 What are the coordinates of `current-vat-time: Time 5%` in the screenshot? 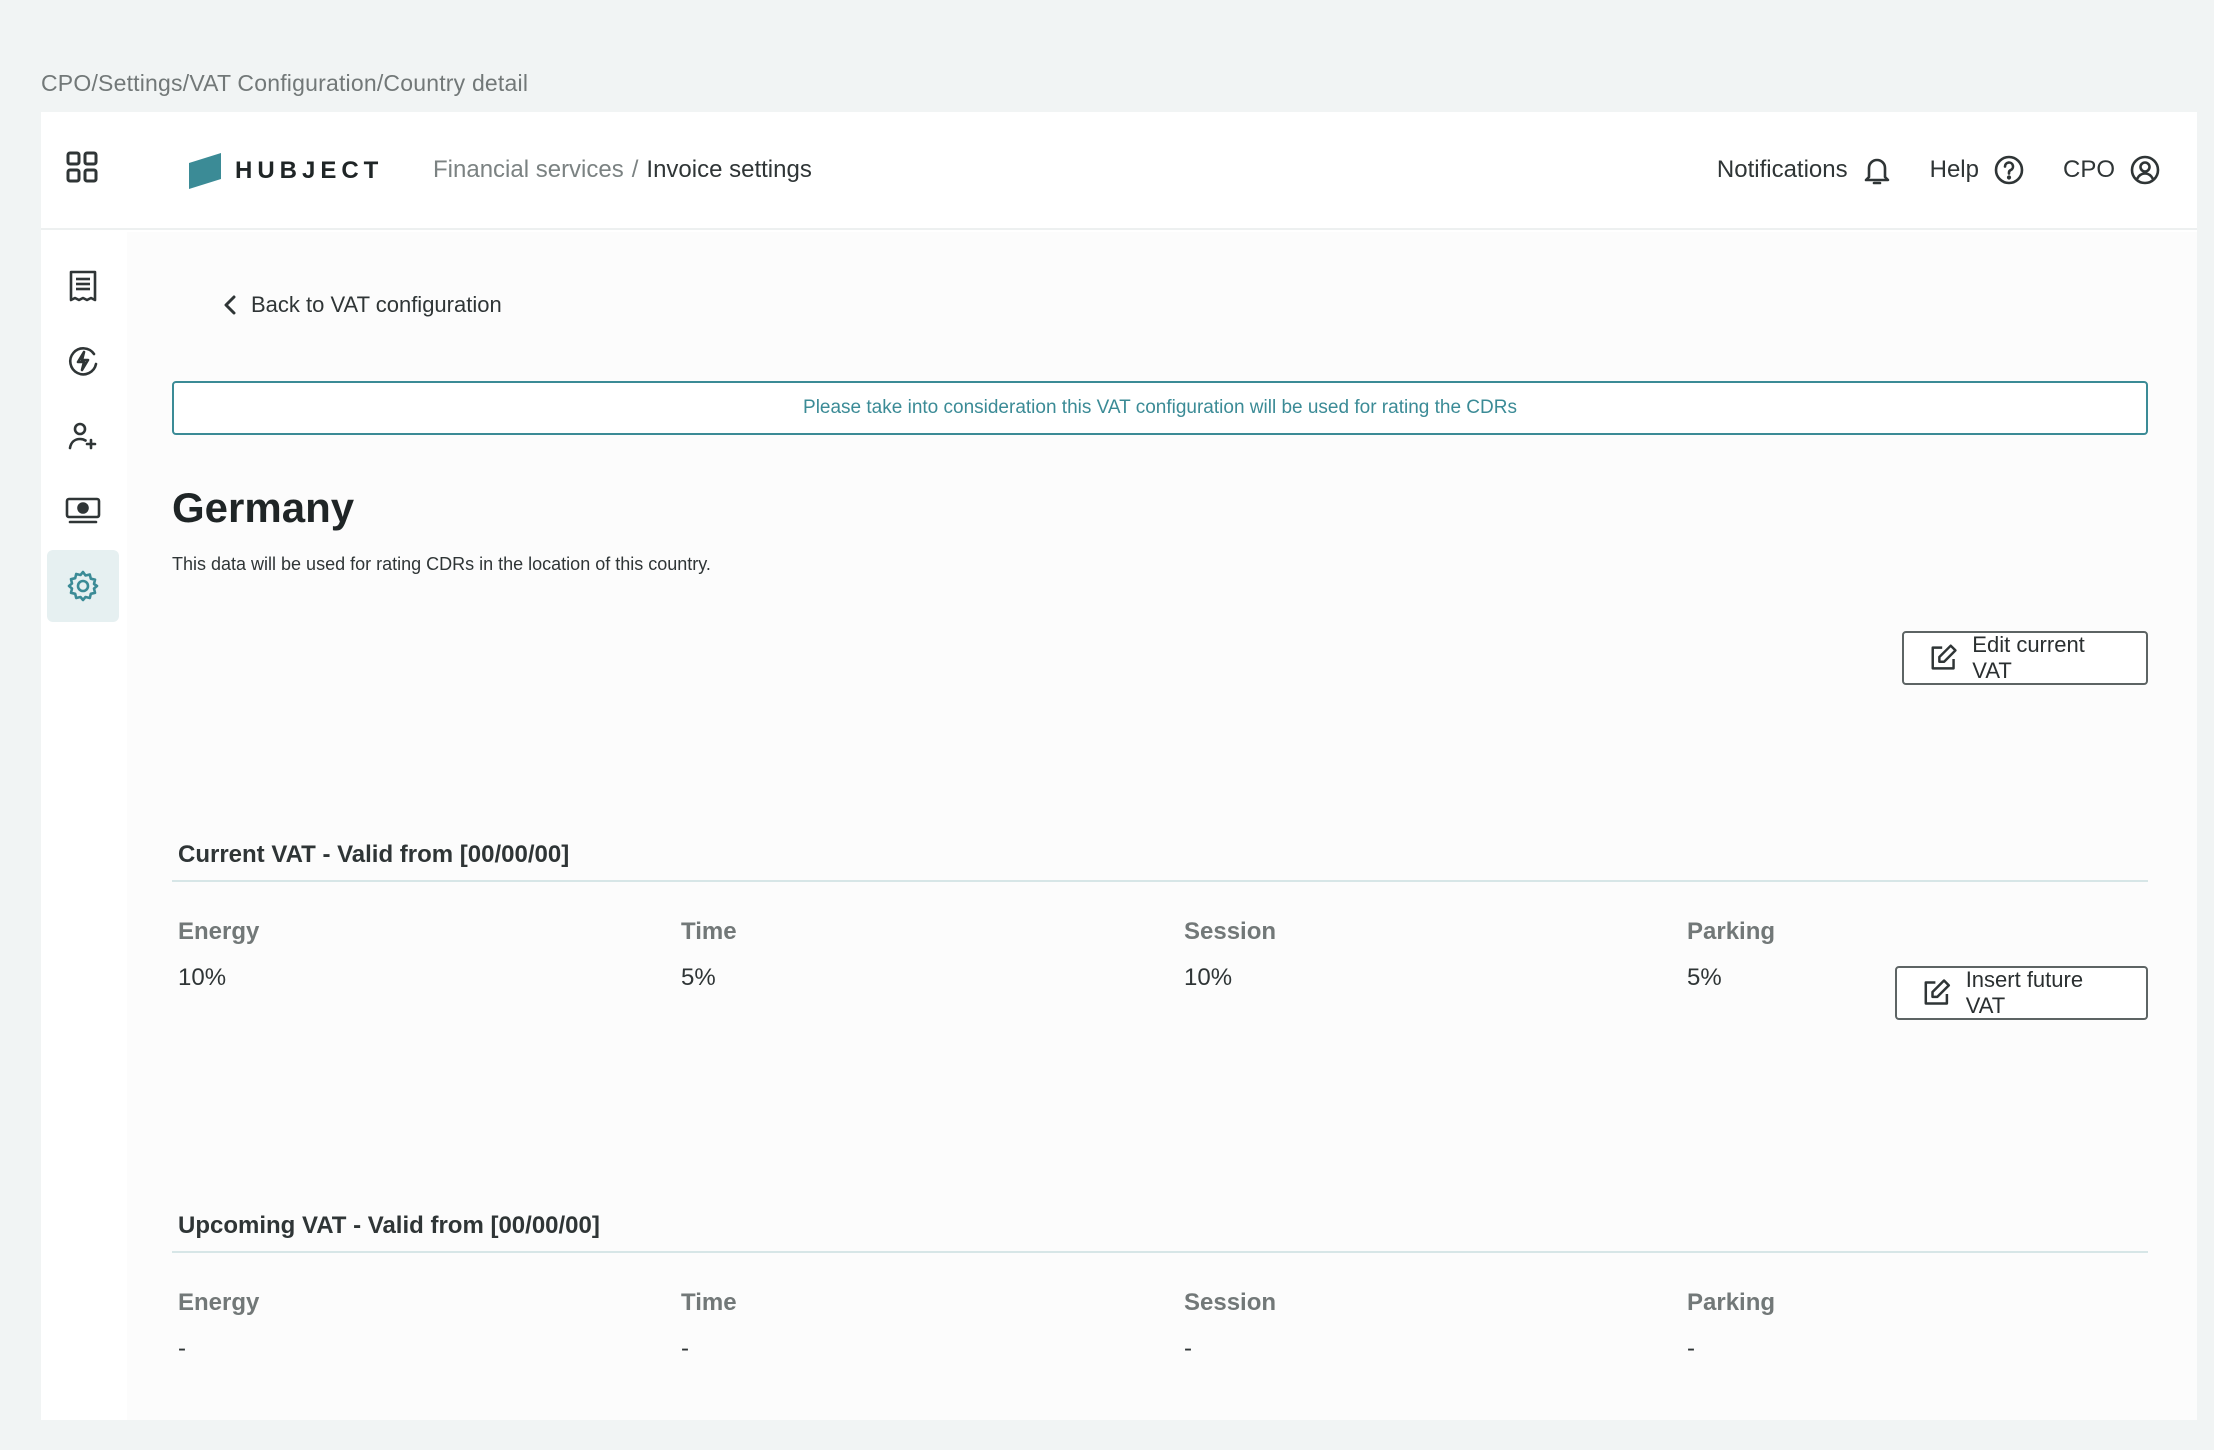 It's located at (911, 955).